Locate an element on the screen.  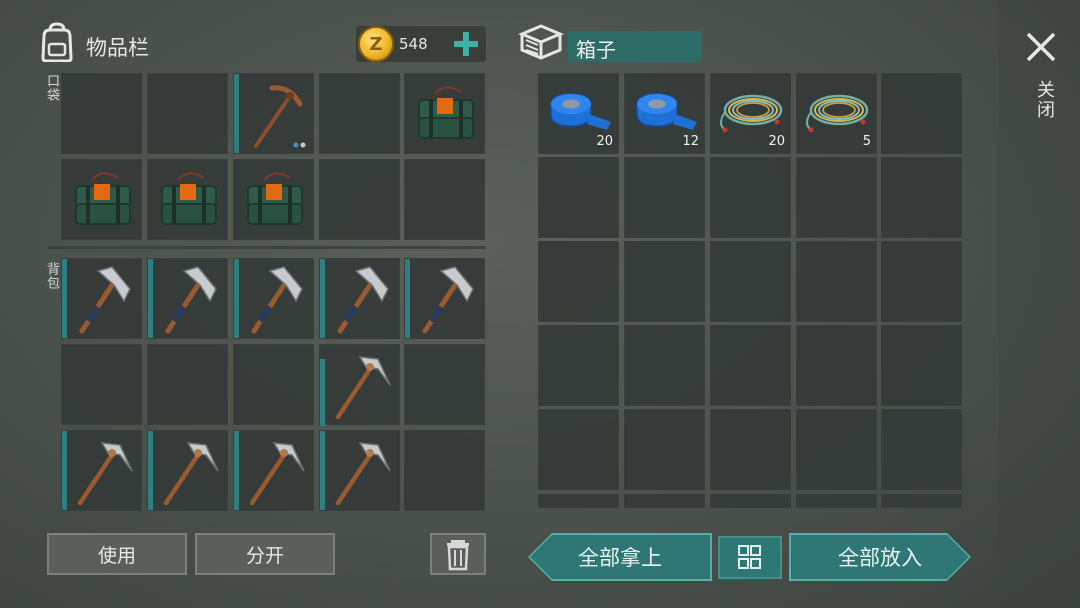
item-quantity: 12 is located at coordinates (690, 141).